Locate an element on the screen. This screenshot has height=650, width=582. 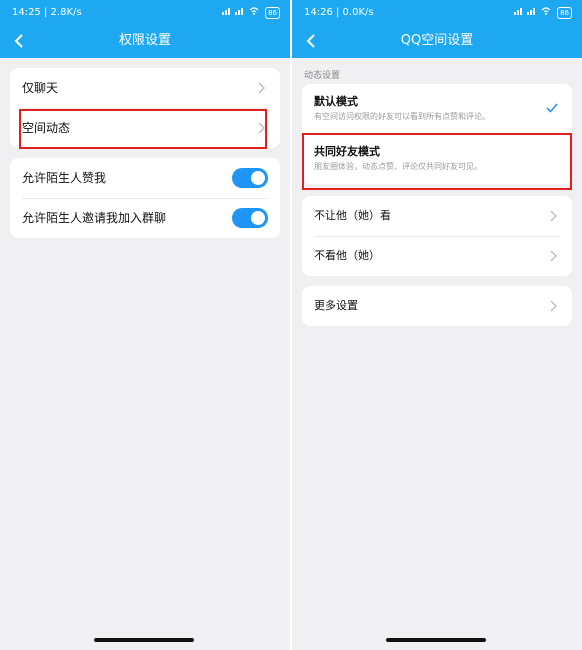
row-label: 允许陌生人赞我 is located at coordinates (64, 178).